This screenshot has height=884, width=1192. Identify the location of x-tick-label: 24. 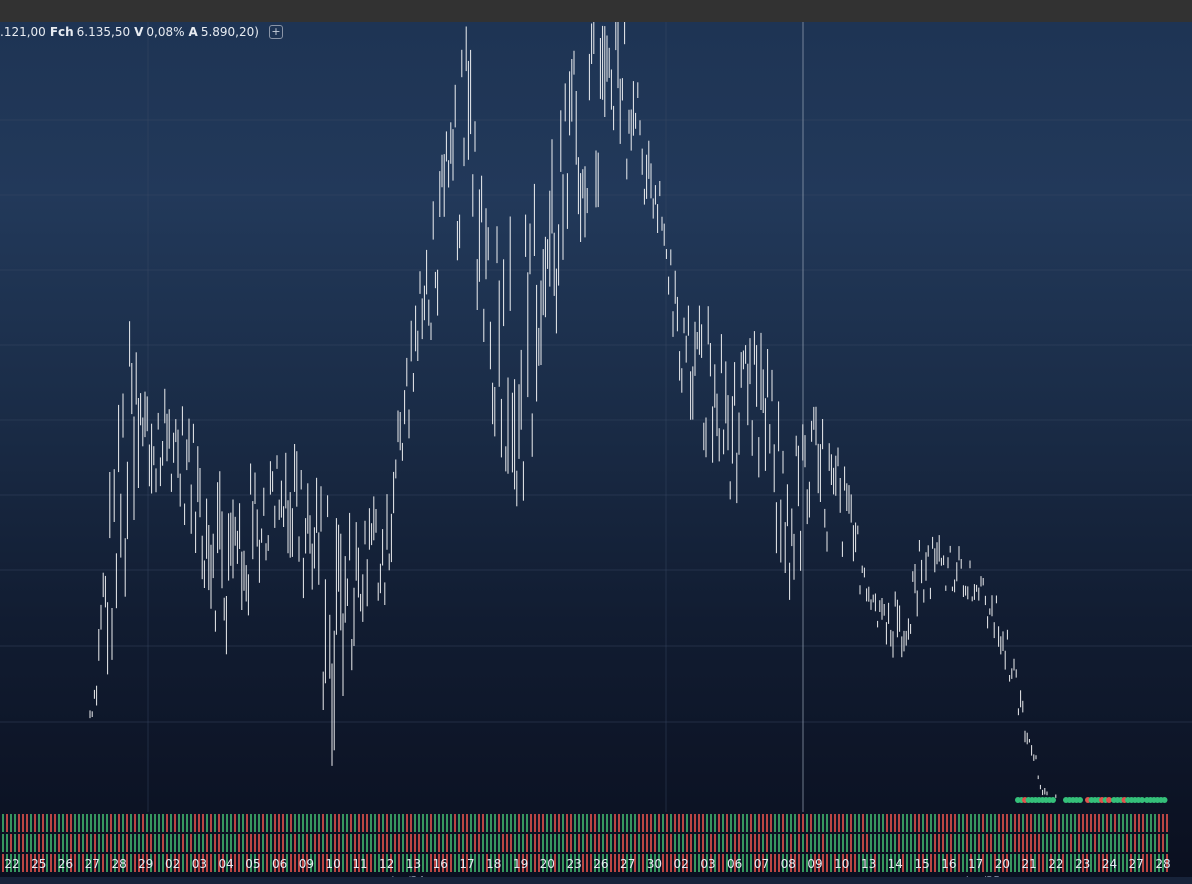
(1109, 864).